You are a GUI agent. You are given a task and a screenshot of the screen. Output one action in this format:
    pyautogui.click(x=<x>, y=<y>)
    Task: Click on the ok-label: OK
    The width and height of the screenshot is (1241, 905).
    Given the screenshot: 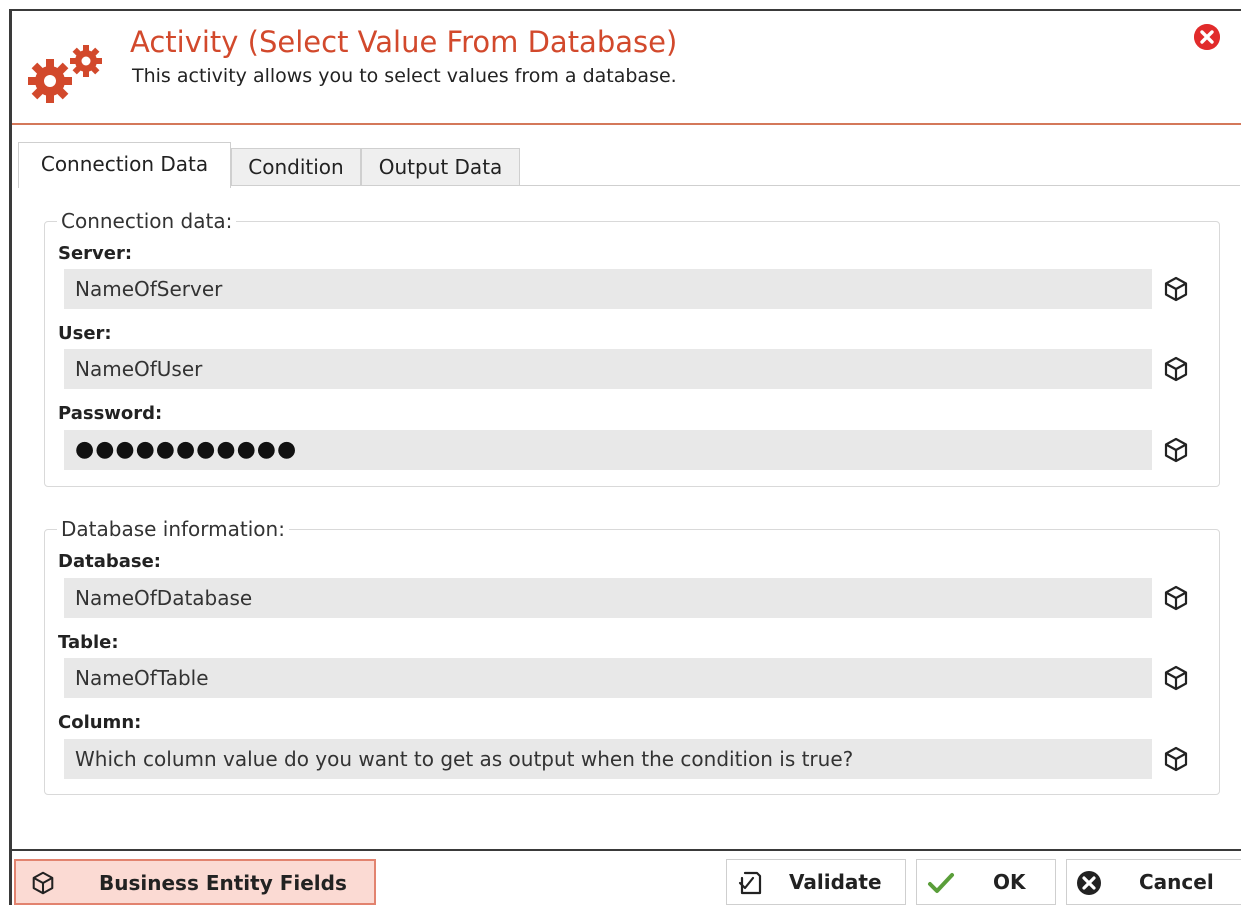 What is the action you would take?
    pyautogui.click(x=1009, y=882)
    